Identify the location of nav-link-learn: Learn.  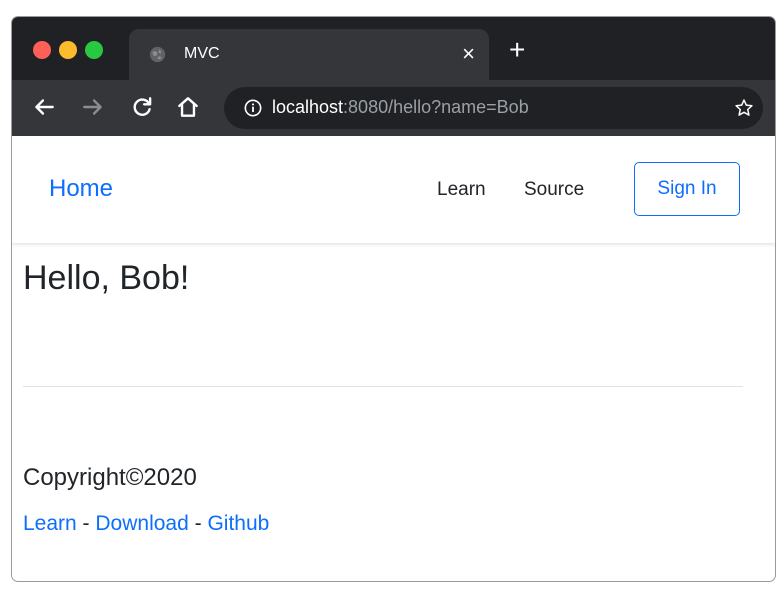
(461, 190).